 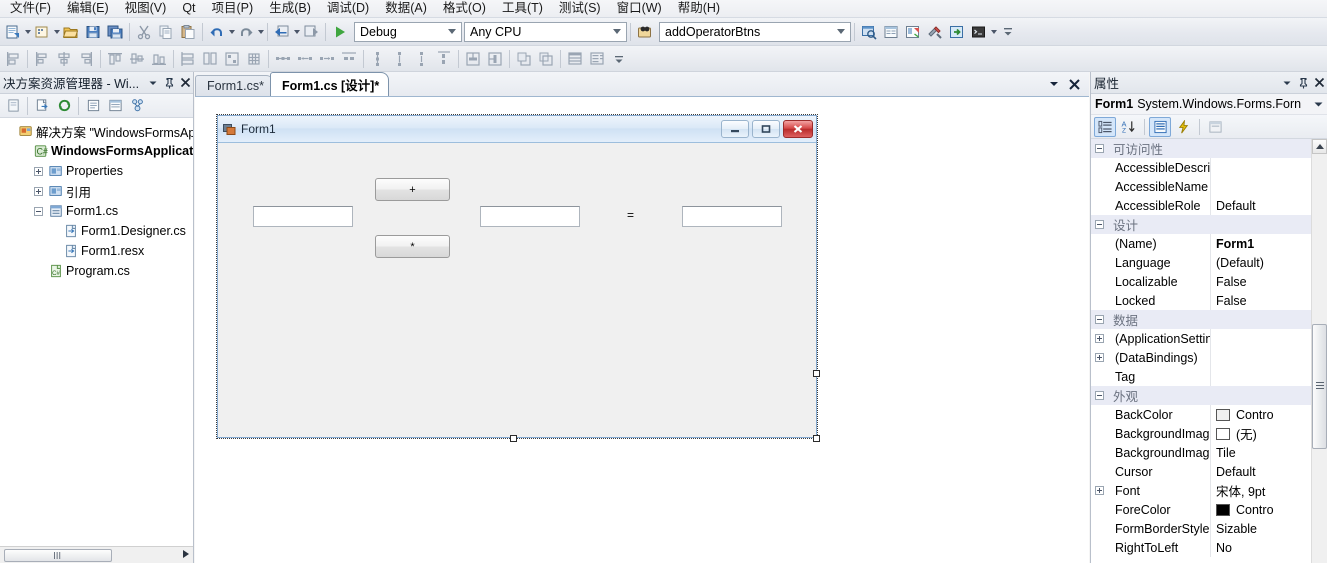 What do you see at coordinates (597, 59) in the screenshot?
I see `align-to-grid-icon` at bounding box center [597, 59].